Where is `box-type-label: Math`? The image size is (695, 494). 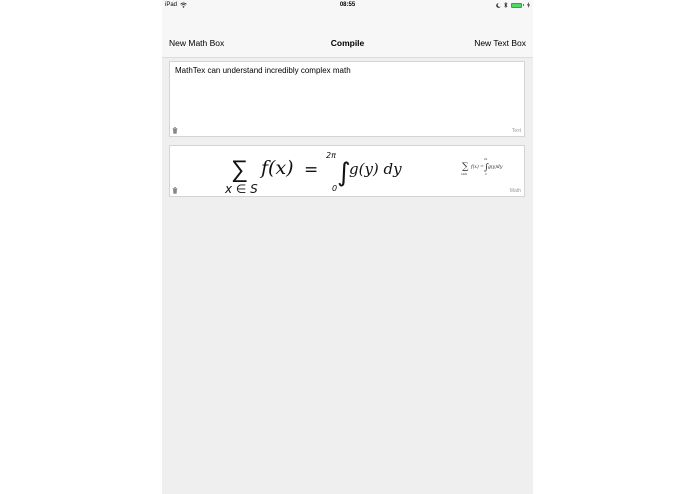
box-type-label: Math is located at coordinates (515, 191).